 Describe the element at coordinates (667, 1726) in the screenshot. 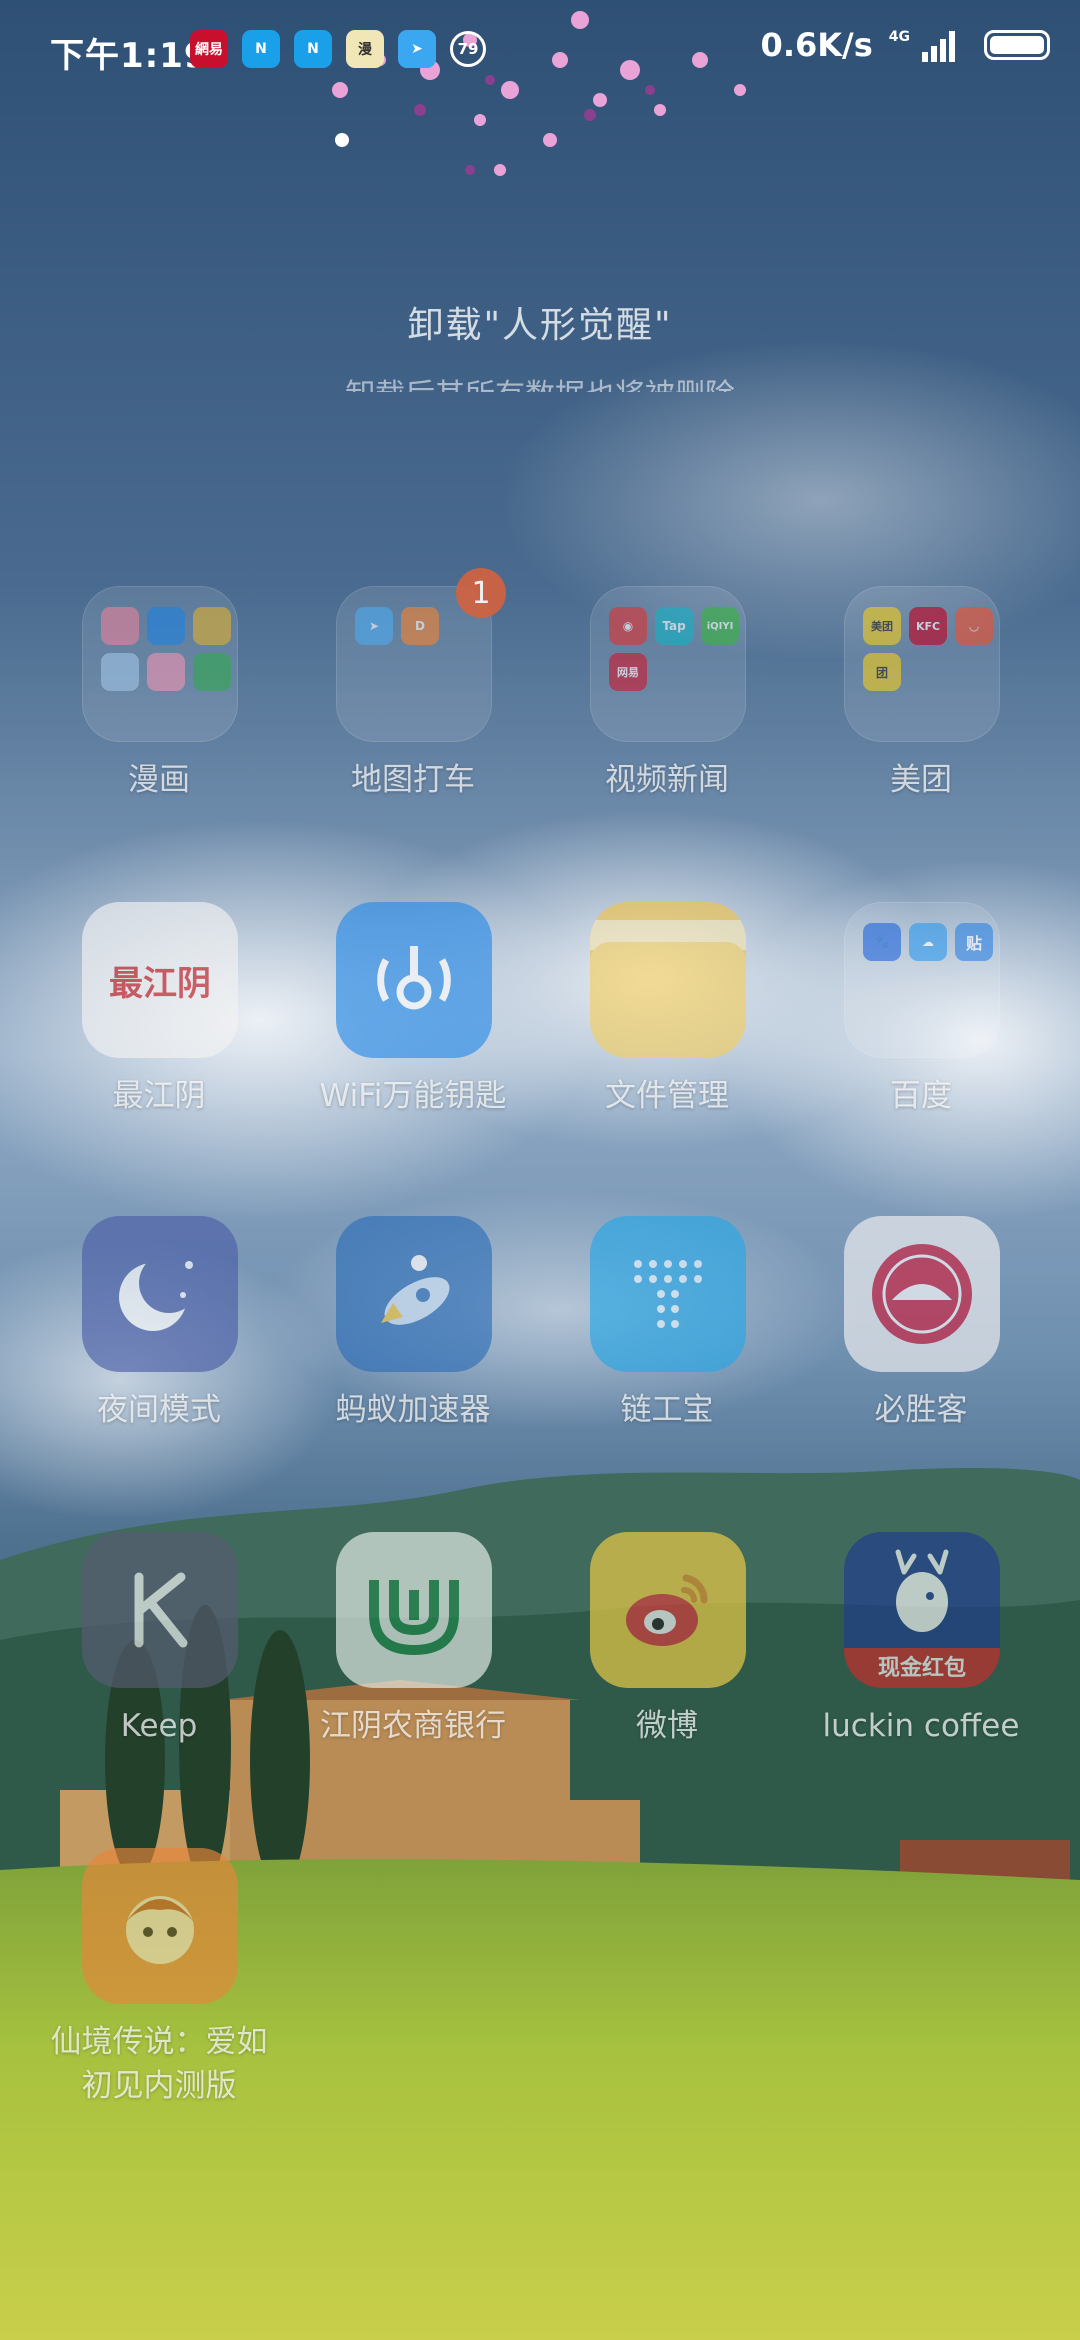

I see `app-label: 微博` at that location.